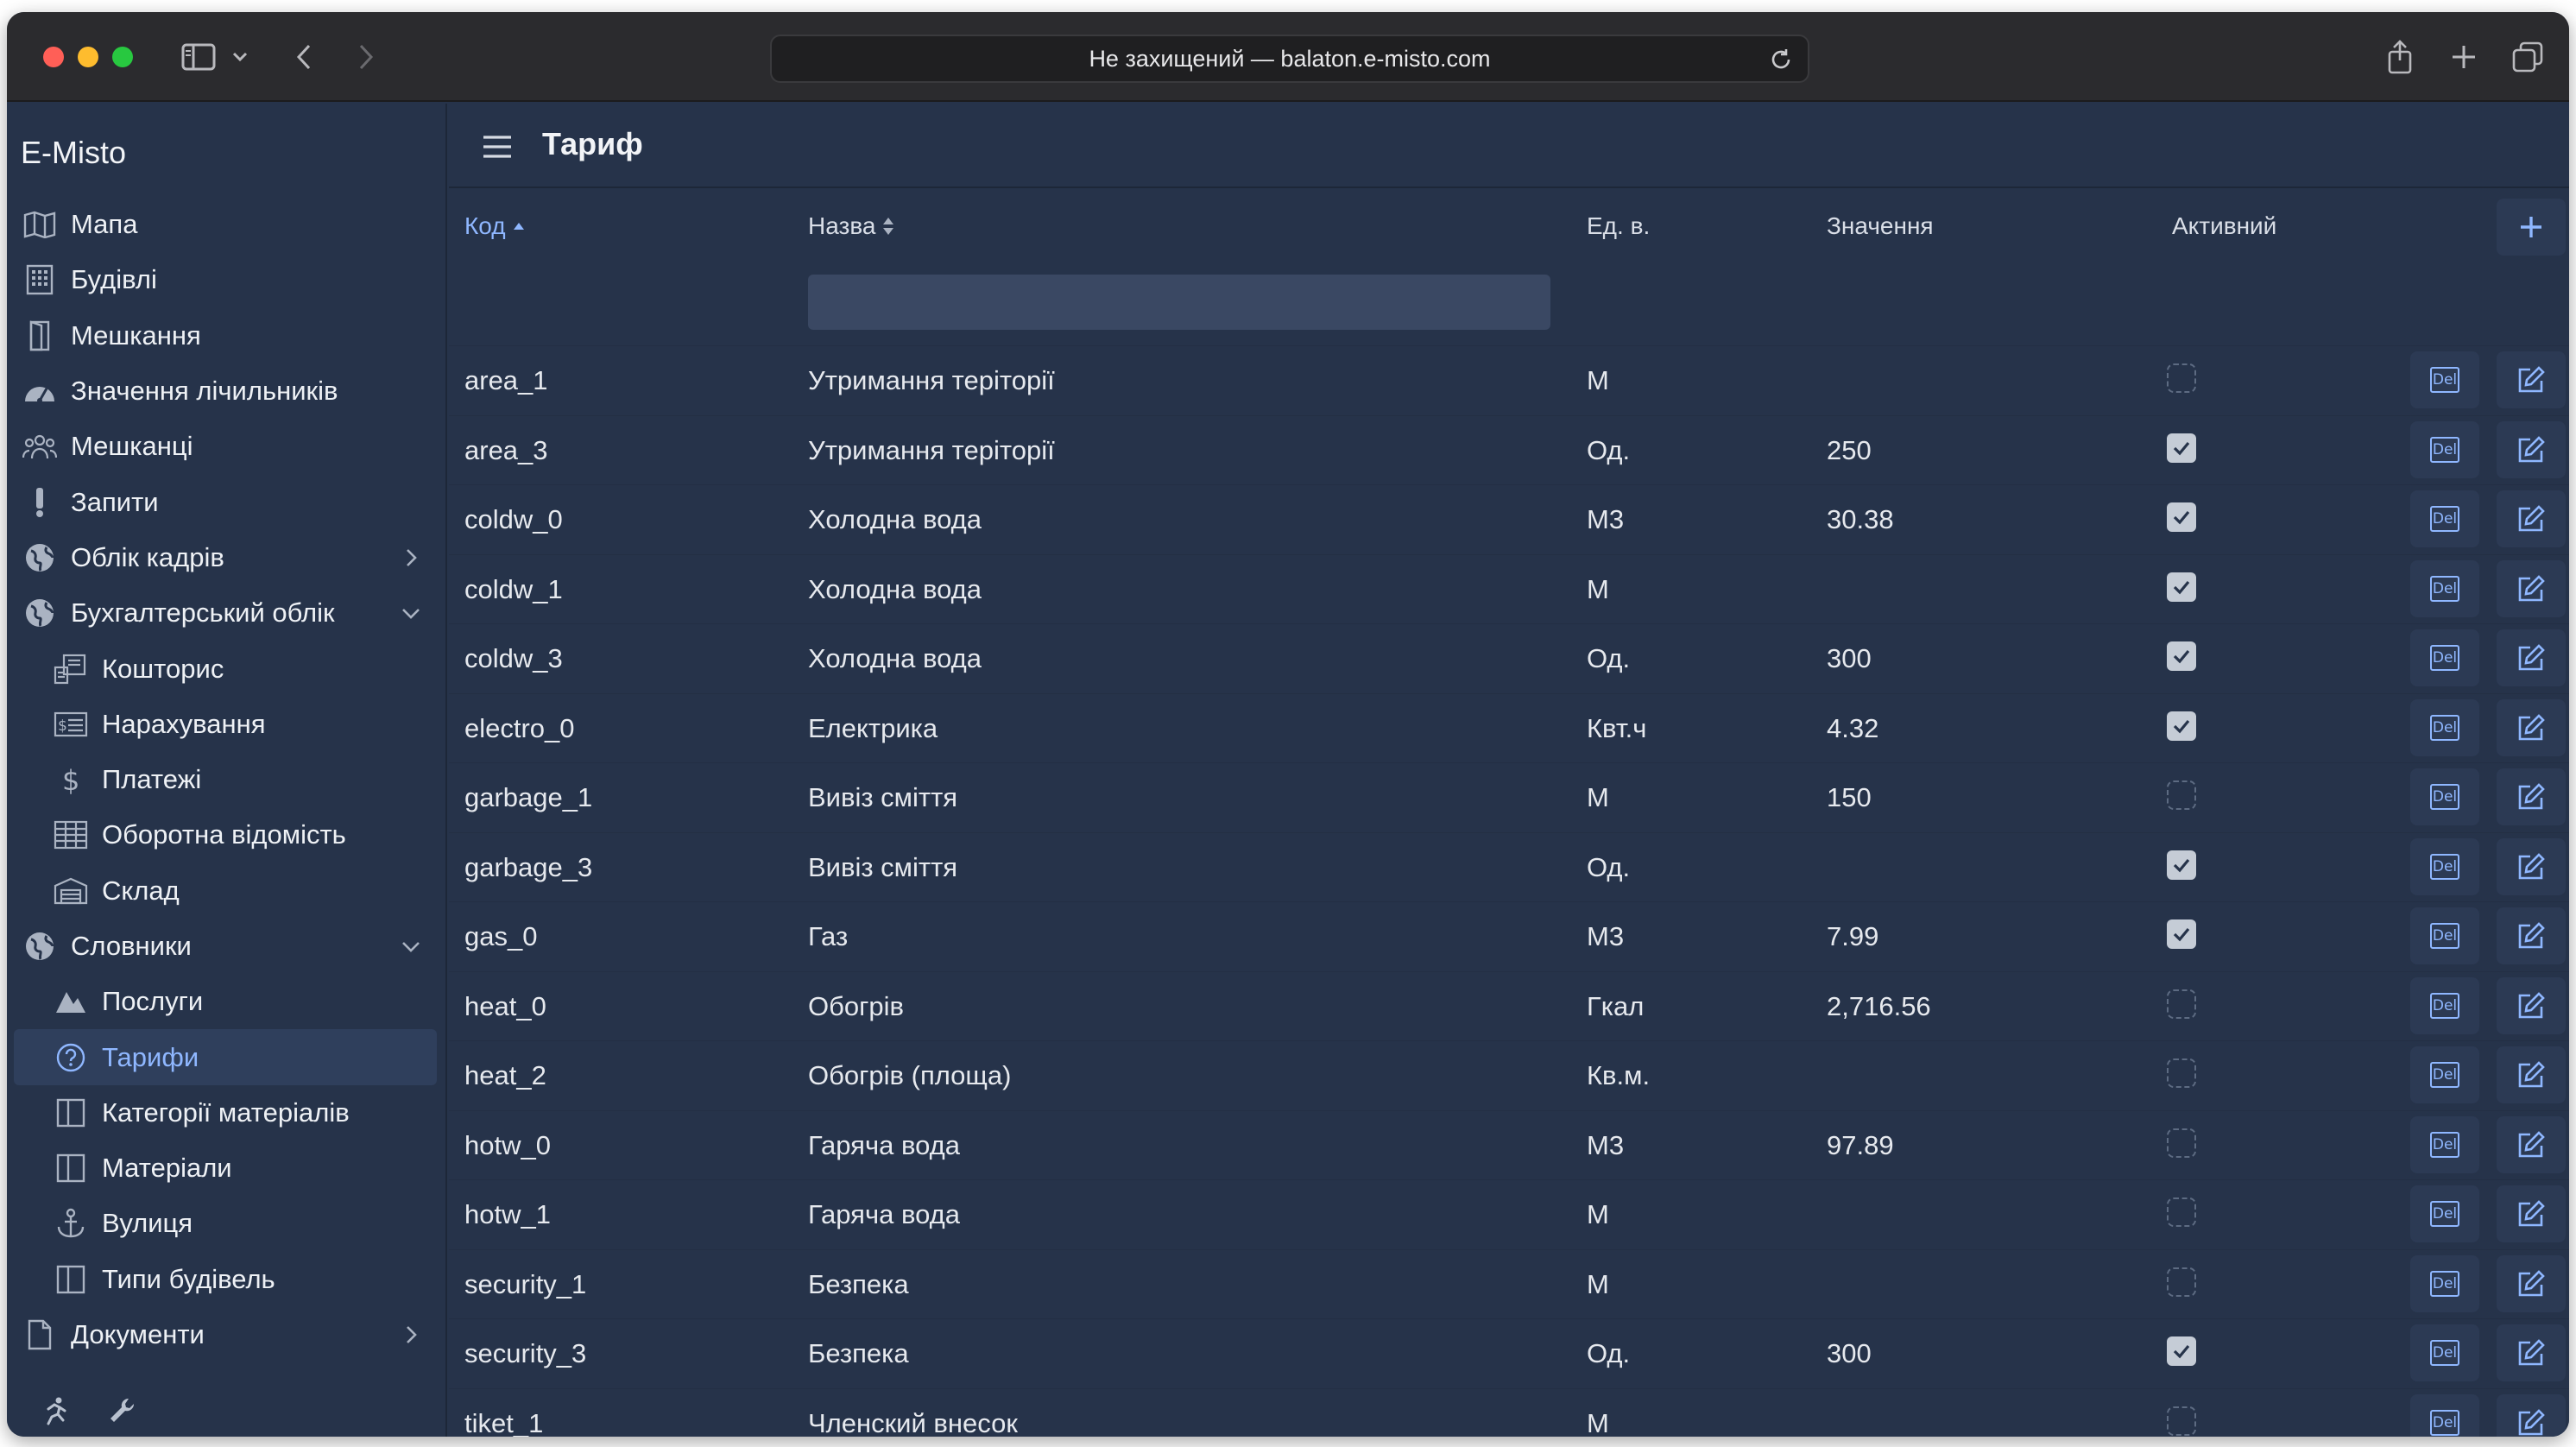 The width and height of the screenshot is (2576, 1447). What do you see at coordinates (226, 1223) in the screenshot?
I see `sidebar-item: Вулиця` at bounding box center [226, 1223].